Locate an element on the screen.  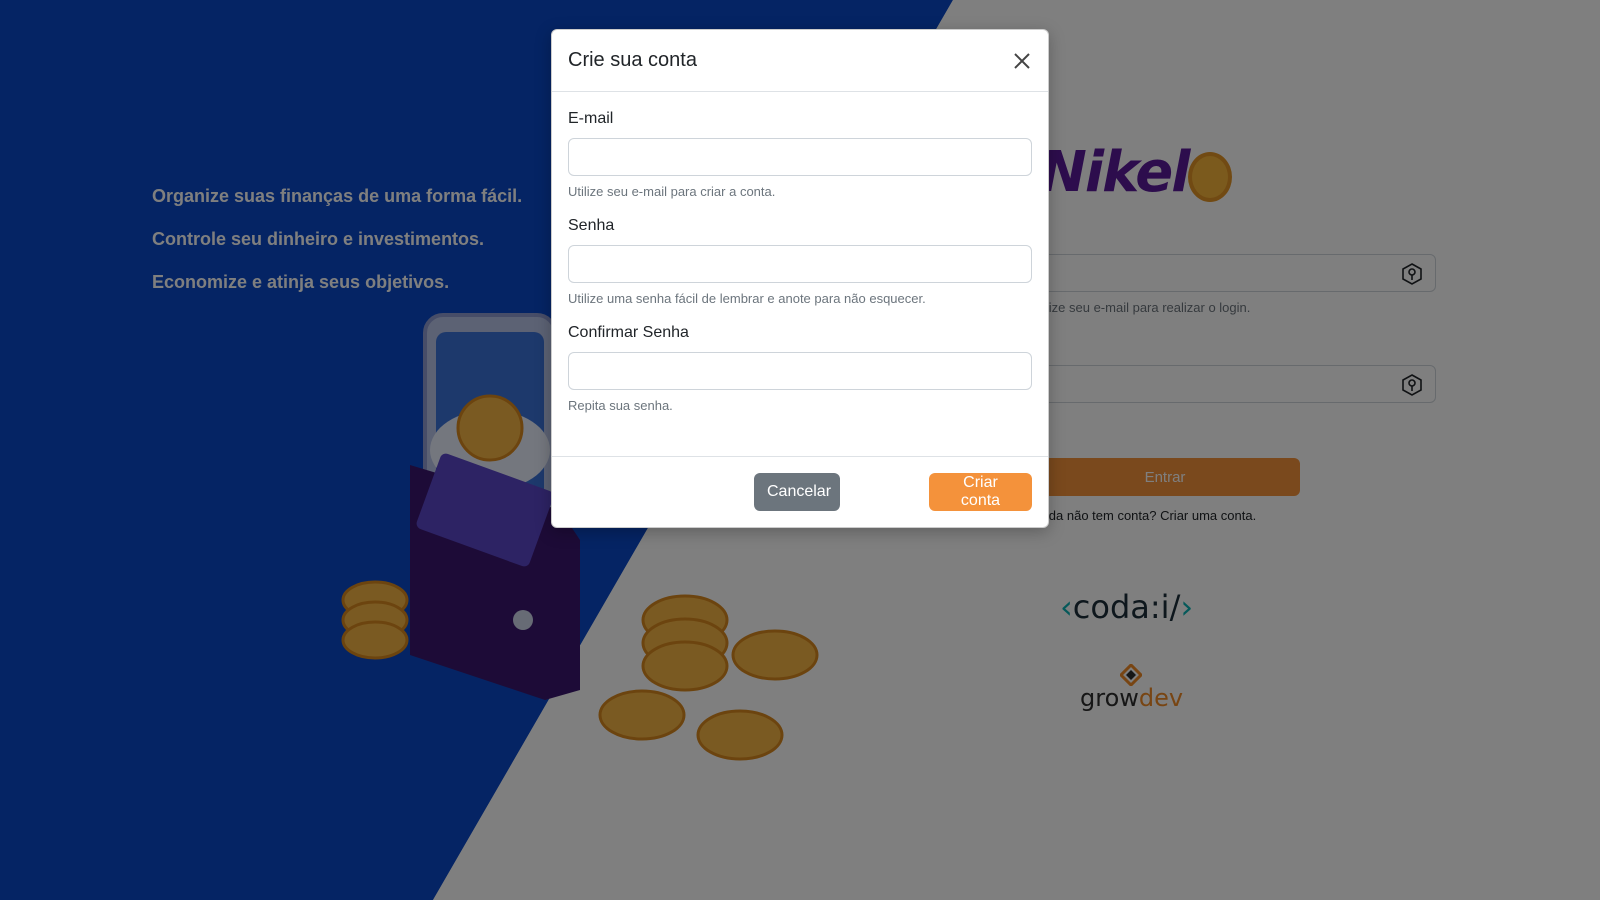
close-button is located at coordinates (1022, 61).